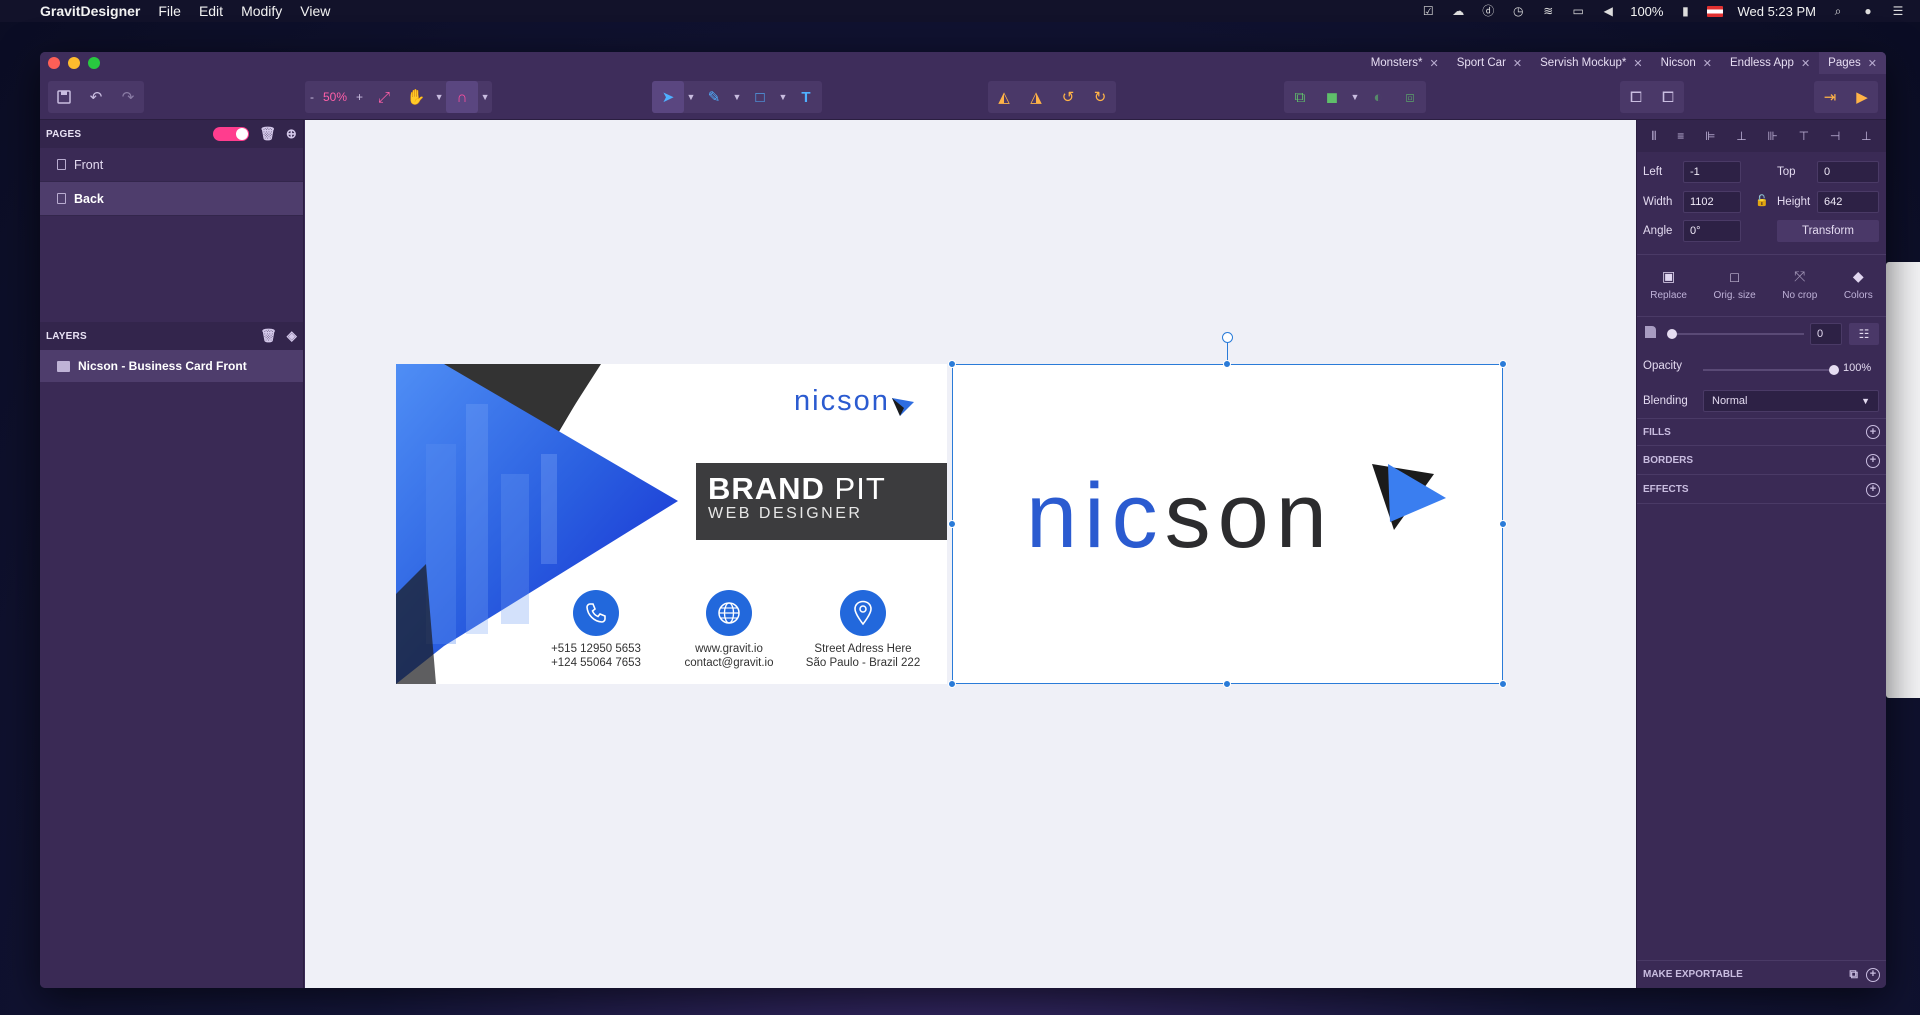 Image resolution: width=1920 pixels, height=1015 pixels. What do you see at coordinates (335, 97) in the screenshot?
I see `zoom-level: 50%` at bounding box center [335, 97].